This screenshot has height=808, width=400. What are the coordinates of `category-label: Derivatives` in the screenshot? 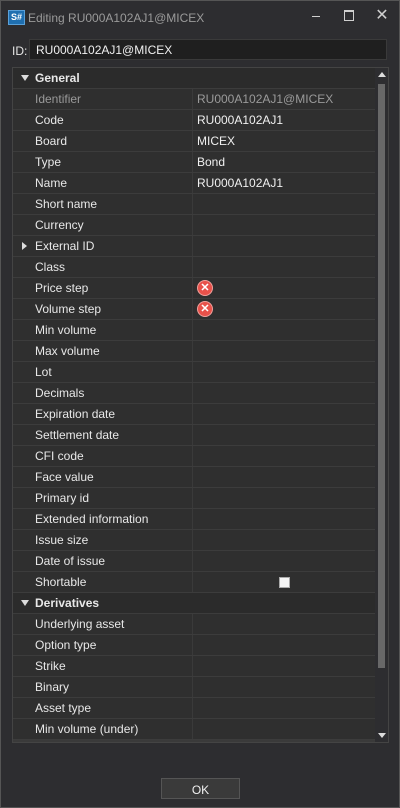 It's located at (205, 603).